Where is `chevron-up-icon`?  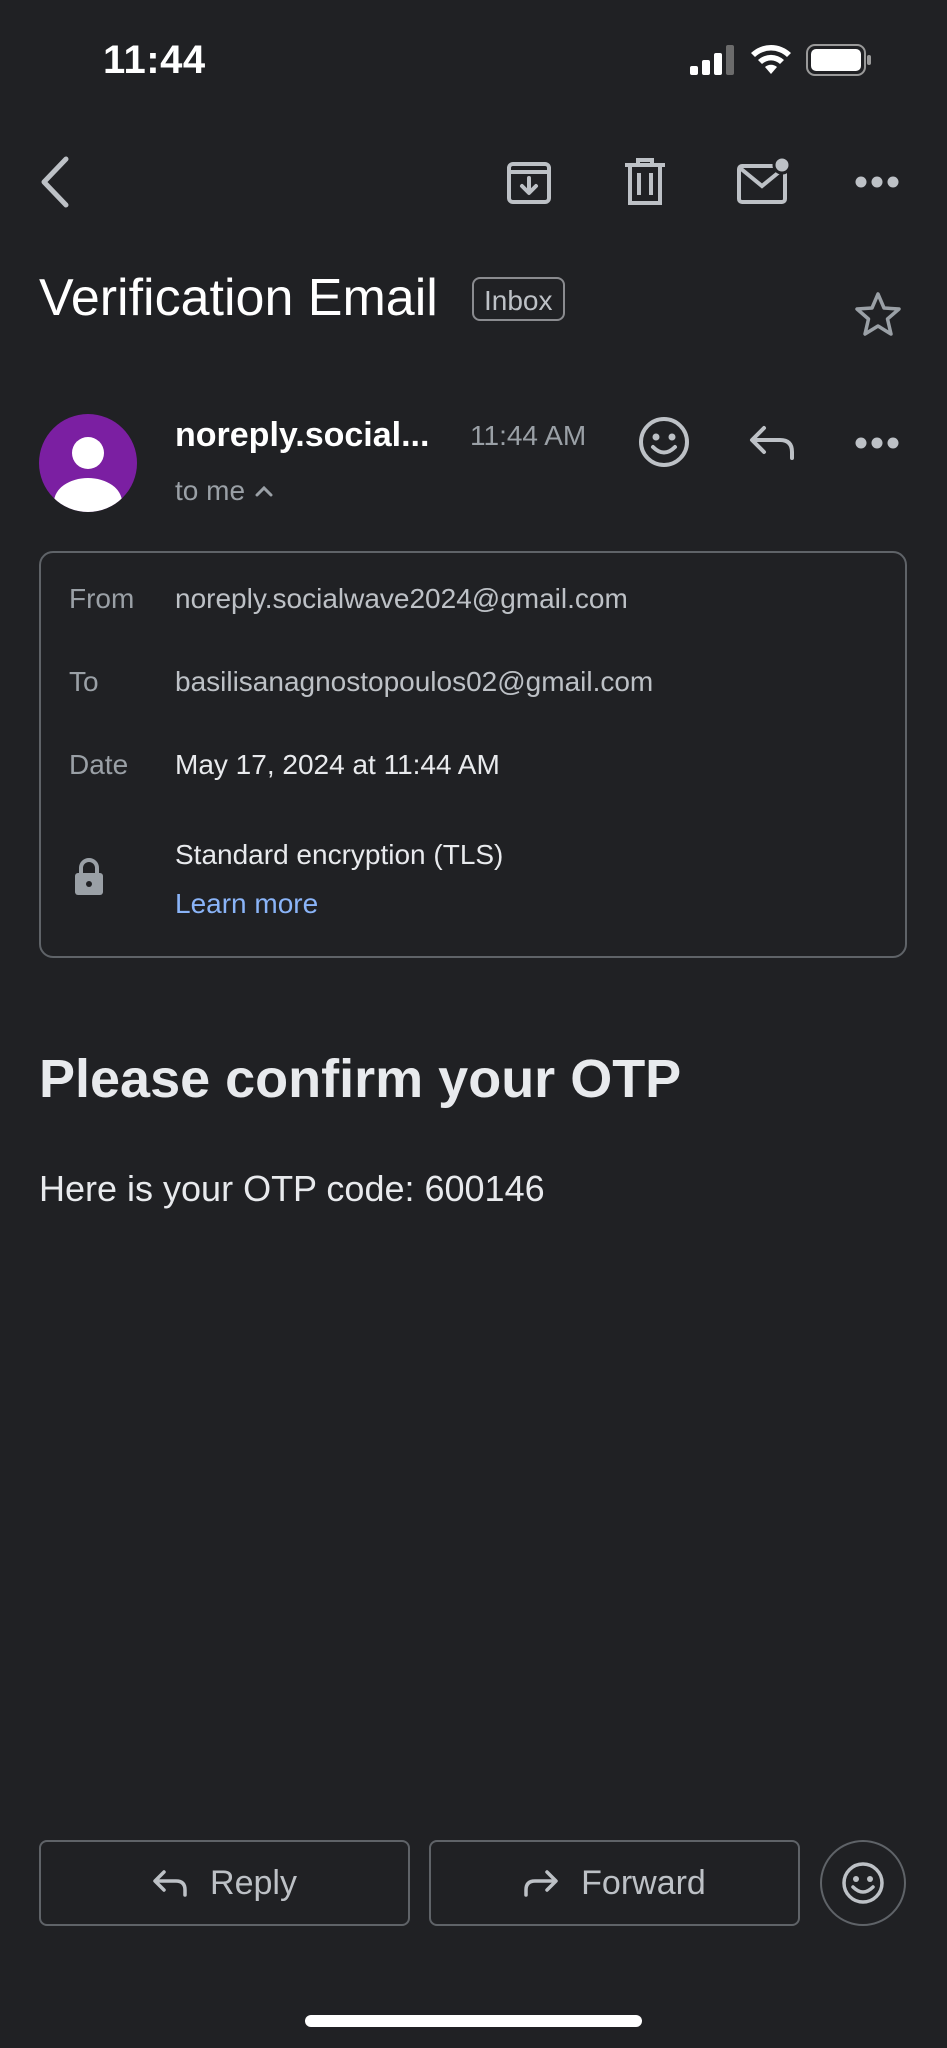
chevron-up-icon is located at coordinates (264, 491).